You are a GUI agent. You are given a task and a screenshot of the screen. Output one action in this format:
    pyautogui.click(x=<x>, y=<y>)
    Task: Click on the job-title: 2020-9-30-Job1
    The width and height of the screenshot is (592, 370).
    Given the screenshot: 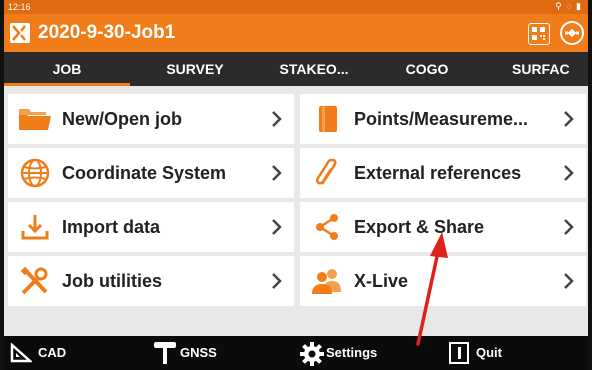 What is the action you would take?
    pyautogui.click(x=107, y=32)
    